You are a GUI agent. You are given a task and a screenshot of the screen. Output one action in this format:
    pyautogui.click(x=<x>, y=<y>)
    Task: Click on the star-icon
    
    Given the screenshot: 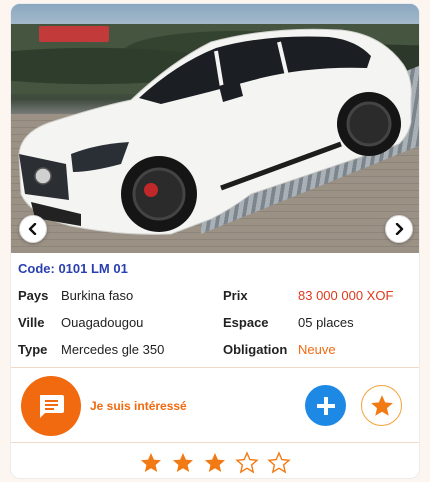 What is the action you would take?
    pyautogui.click(x=381, y=405)
    